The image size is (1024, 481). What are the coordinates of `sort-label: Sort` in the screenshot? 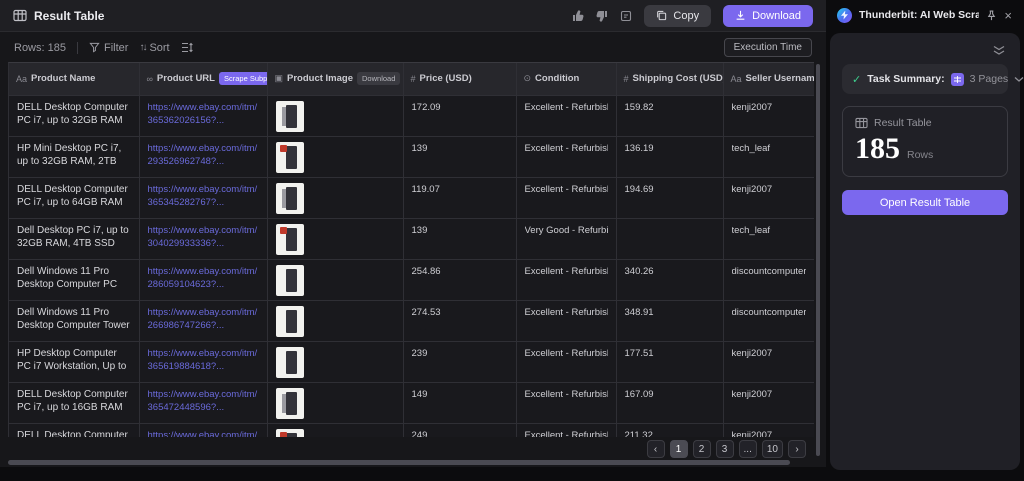 It's located at (159, 47).